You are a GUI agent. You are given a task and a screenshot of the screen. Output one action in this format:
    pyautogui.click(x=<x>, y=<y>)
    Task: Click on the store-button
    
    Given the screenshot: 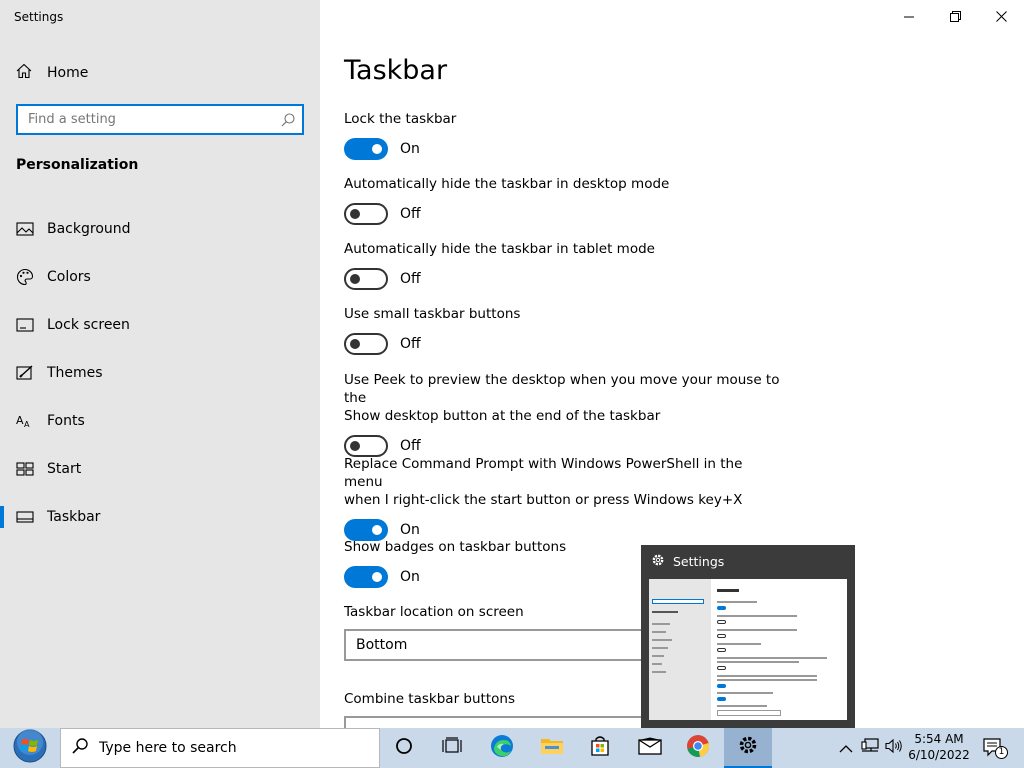 What is the action you would take?
    pyautogui.click(x=600, y=748)
    